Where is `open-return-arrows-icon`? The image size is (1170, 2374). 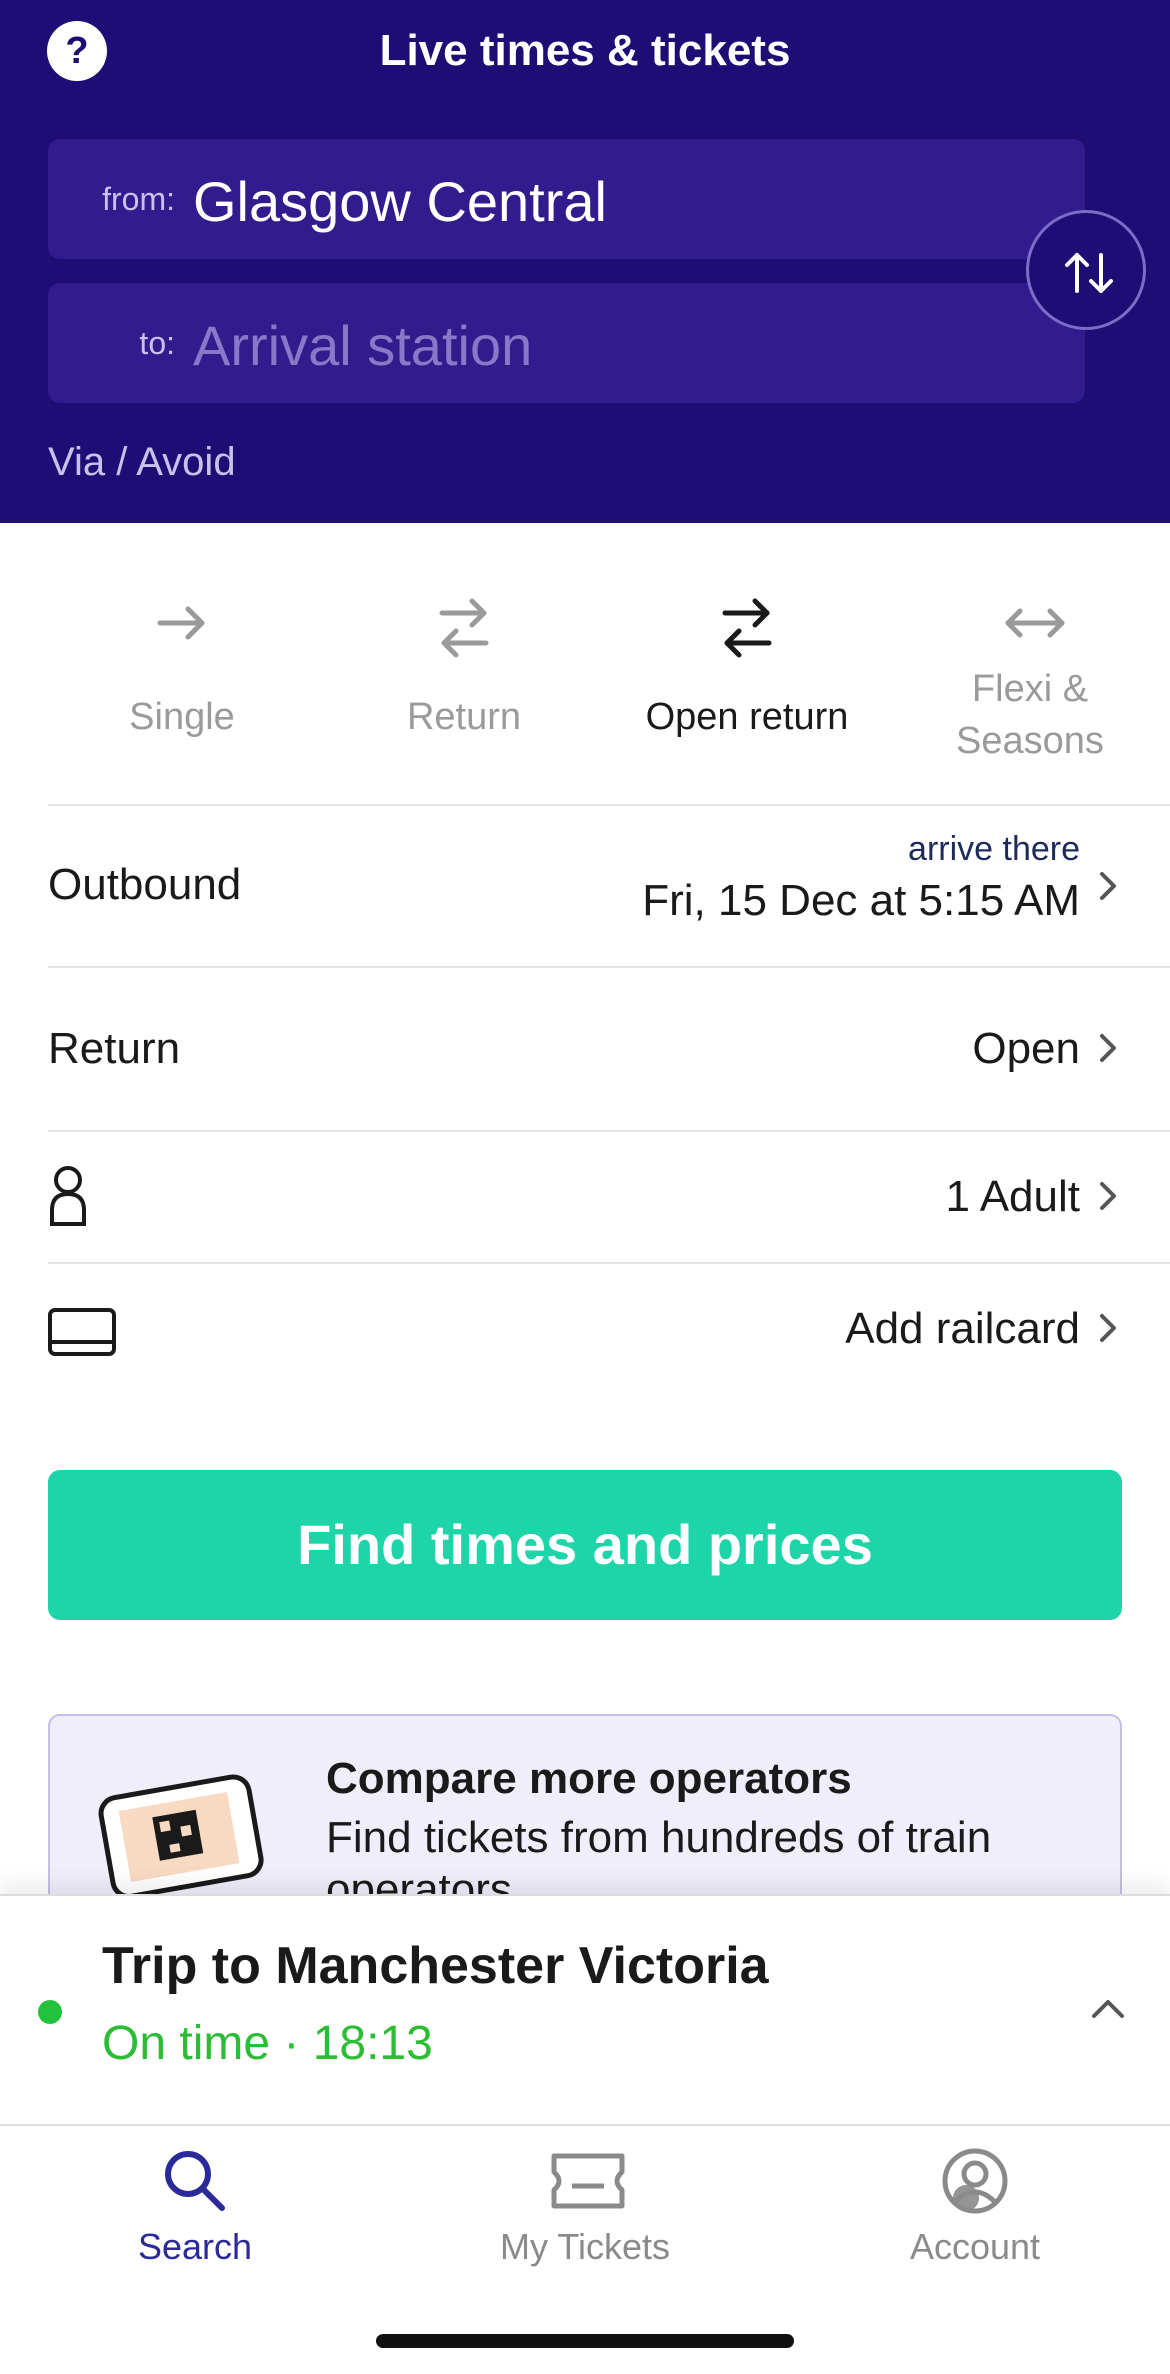 open-return-arrows-icon is located at coordinates (747, 628).